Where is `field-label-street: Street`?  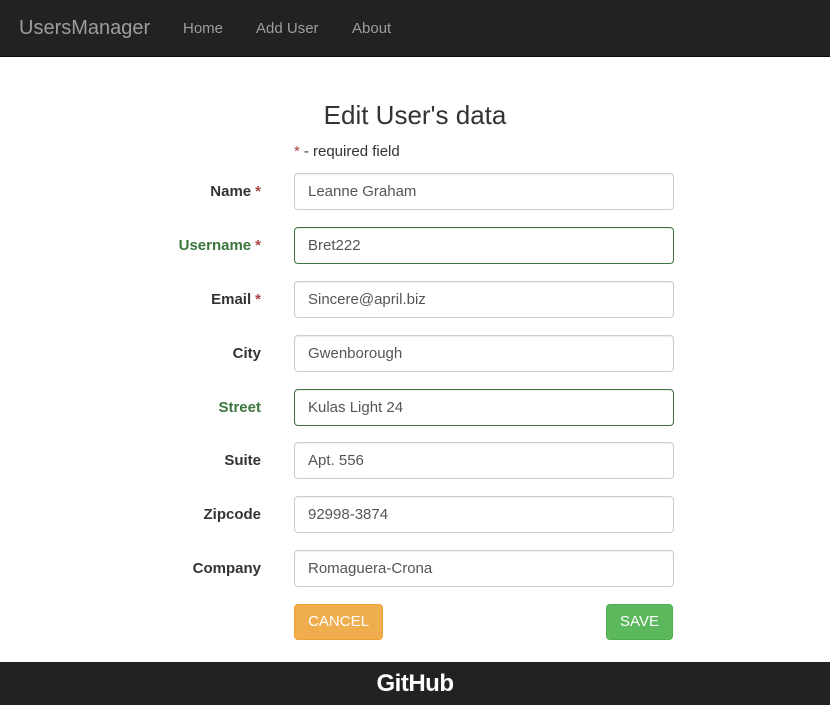 field-label-street: Street is located at coordinates (239, 407).